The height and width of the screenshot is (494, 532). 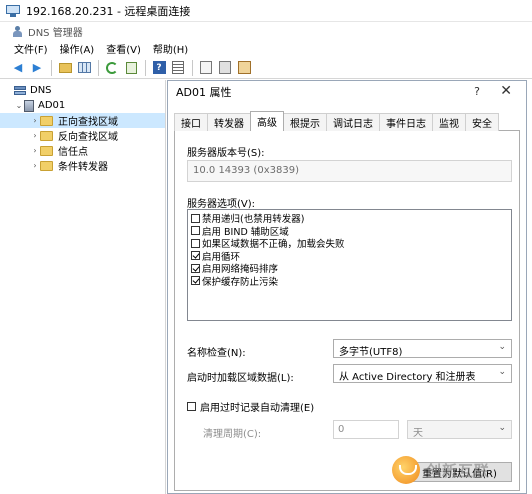 I want to click on load-zone-dropdown: 从 Active Directory 和注册表 ⌄, so click(x=422, y=373).